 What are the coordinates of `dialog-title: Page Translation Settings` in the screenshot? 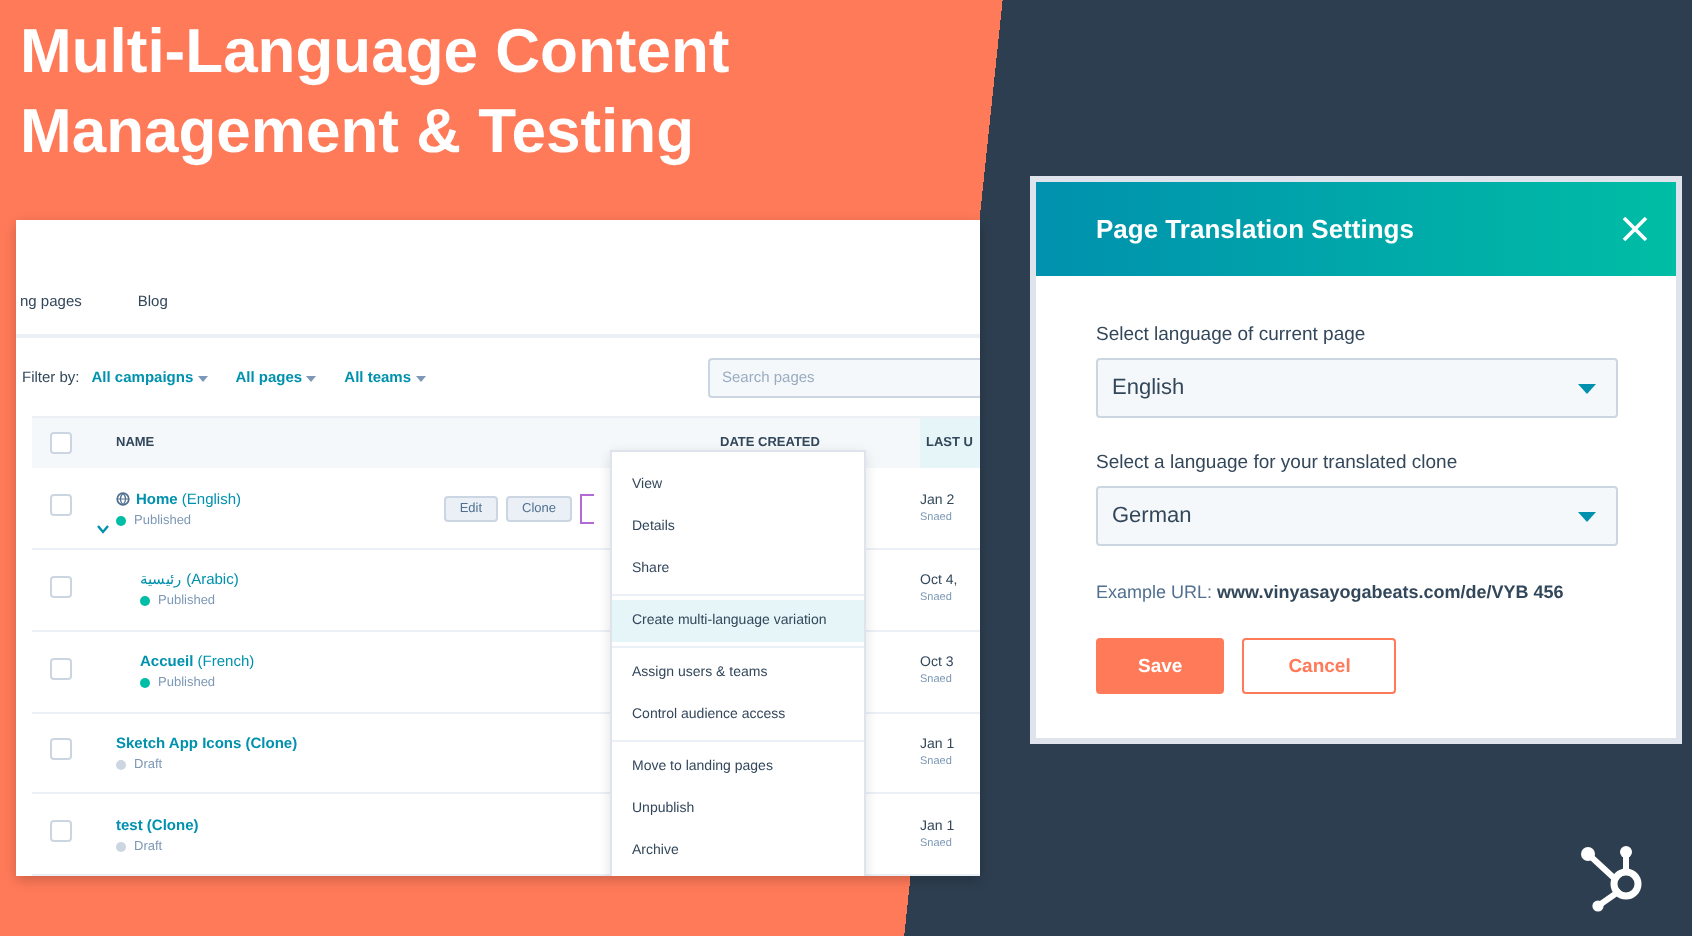 It's located at (1255, 229).